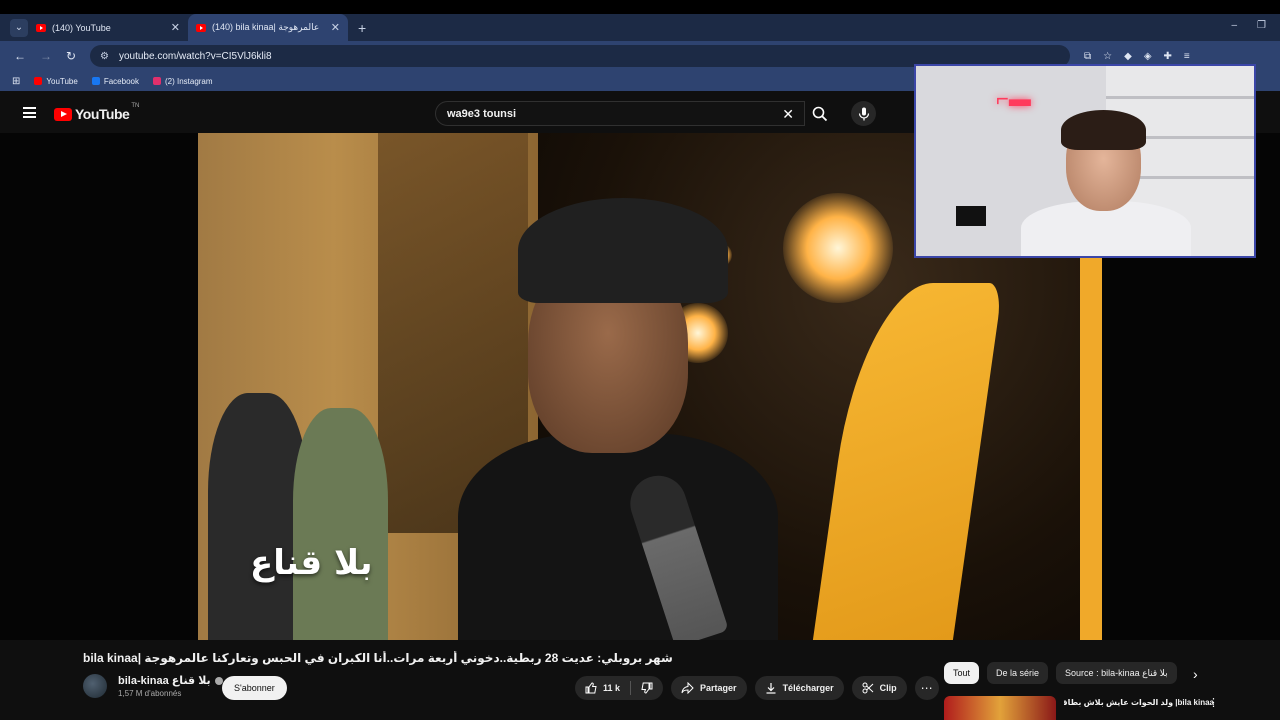 The image size is (1280, 720). I want to click on voice-search-button, so click(863, 113).